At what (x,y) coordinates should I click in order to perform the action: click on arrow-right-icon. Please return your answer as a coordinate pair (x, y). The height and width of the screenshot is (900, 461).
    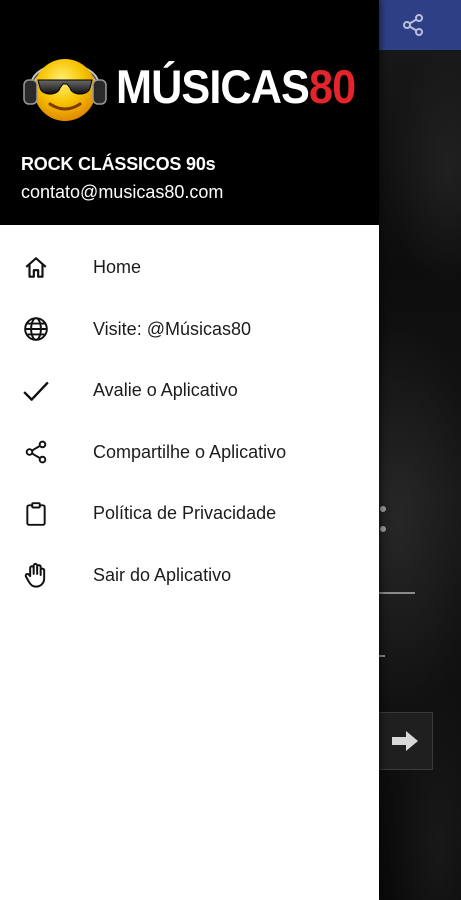
    Looking at the image, I should click on (405, 741).